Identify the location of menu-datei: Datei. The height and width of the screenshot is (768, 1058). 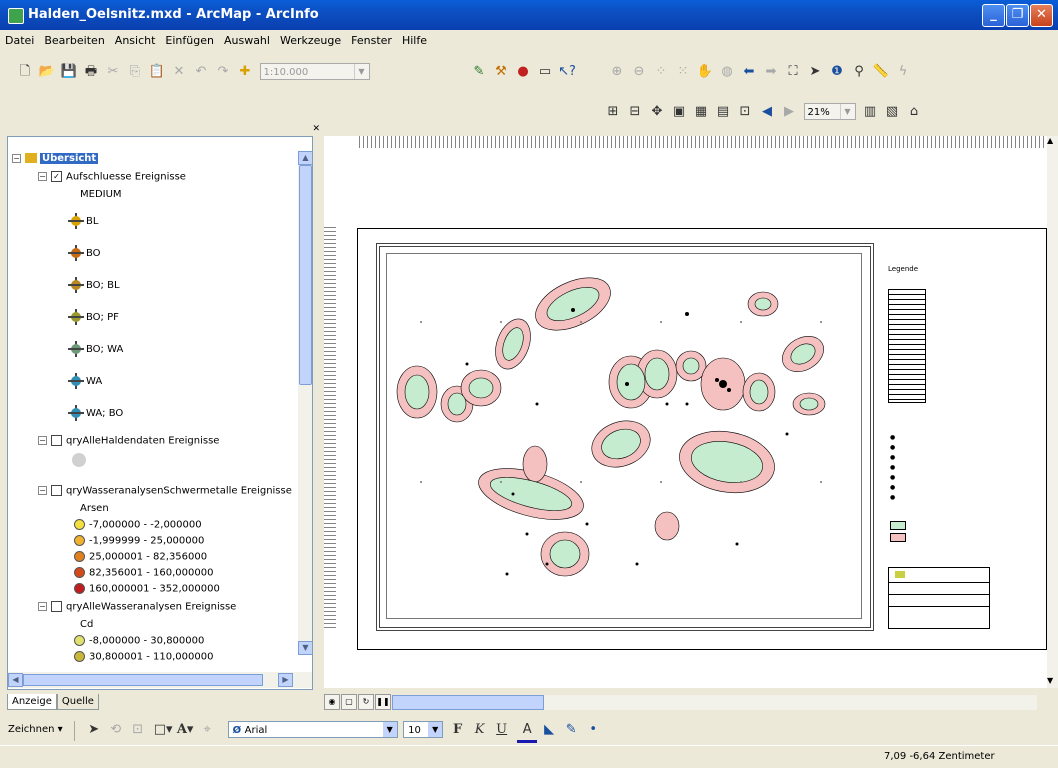
(19, 38).